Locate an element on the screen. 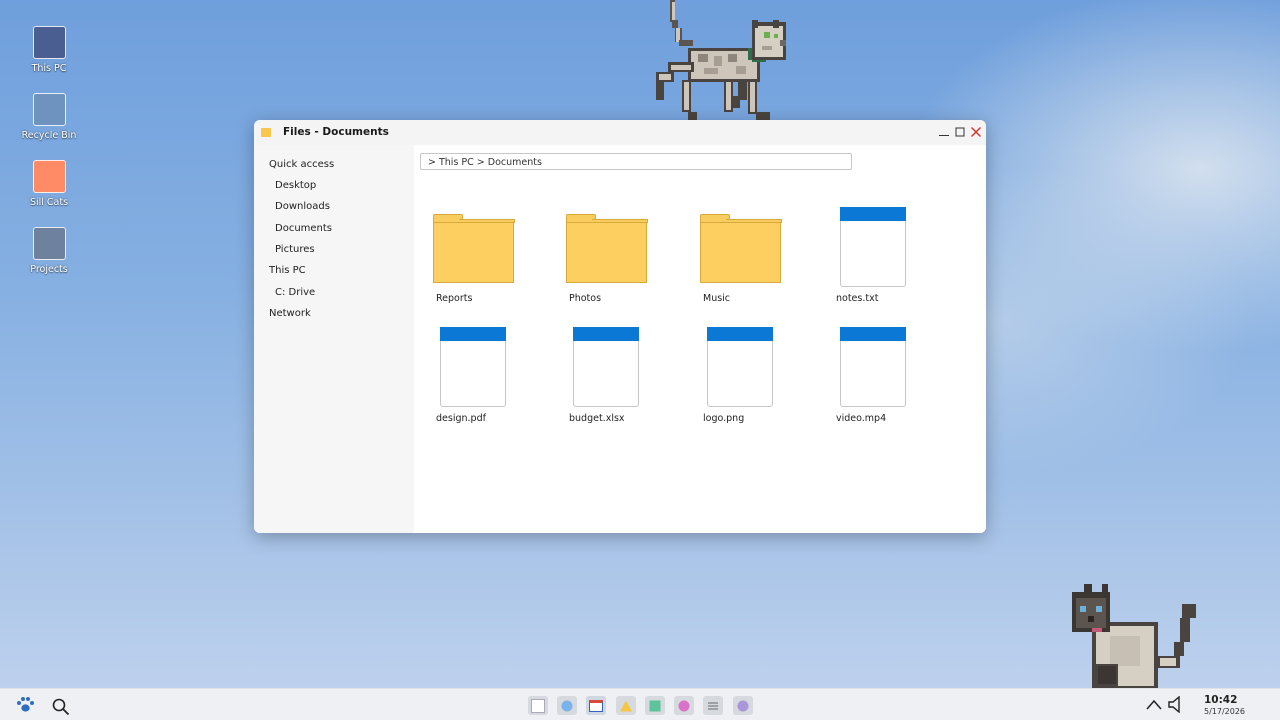  file-item-logo-png: logo.png is located at coordinates (755, 379).